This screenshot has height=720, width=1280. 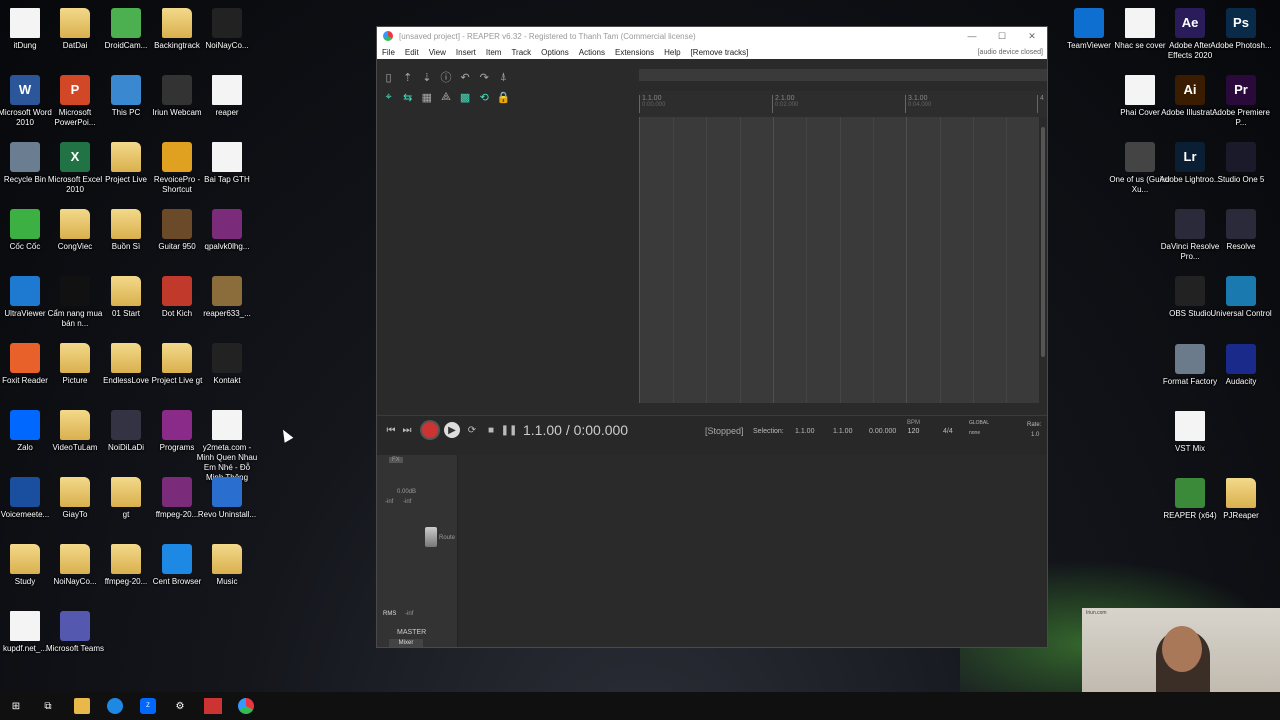 I want to click on reaper-taskbar-icon, so click(x=246, y=706).